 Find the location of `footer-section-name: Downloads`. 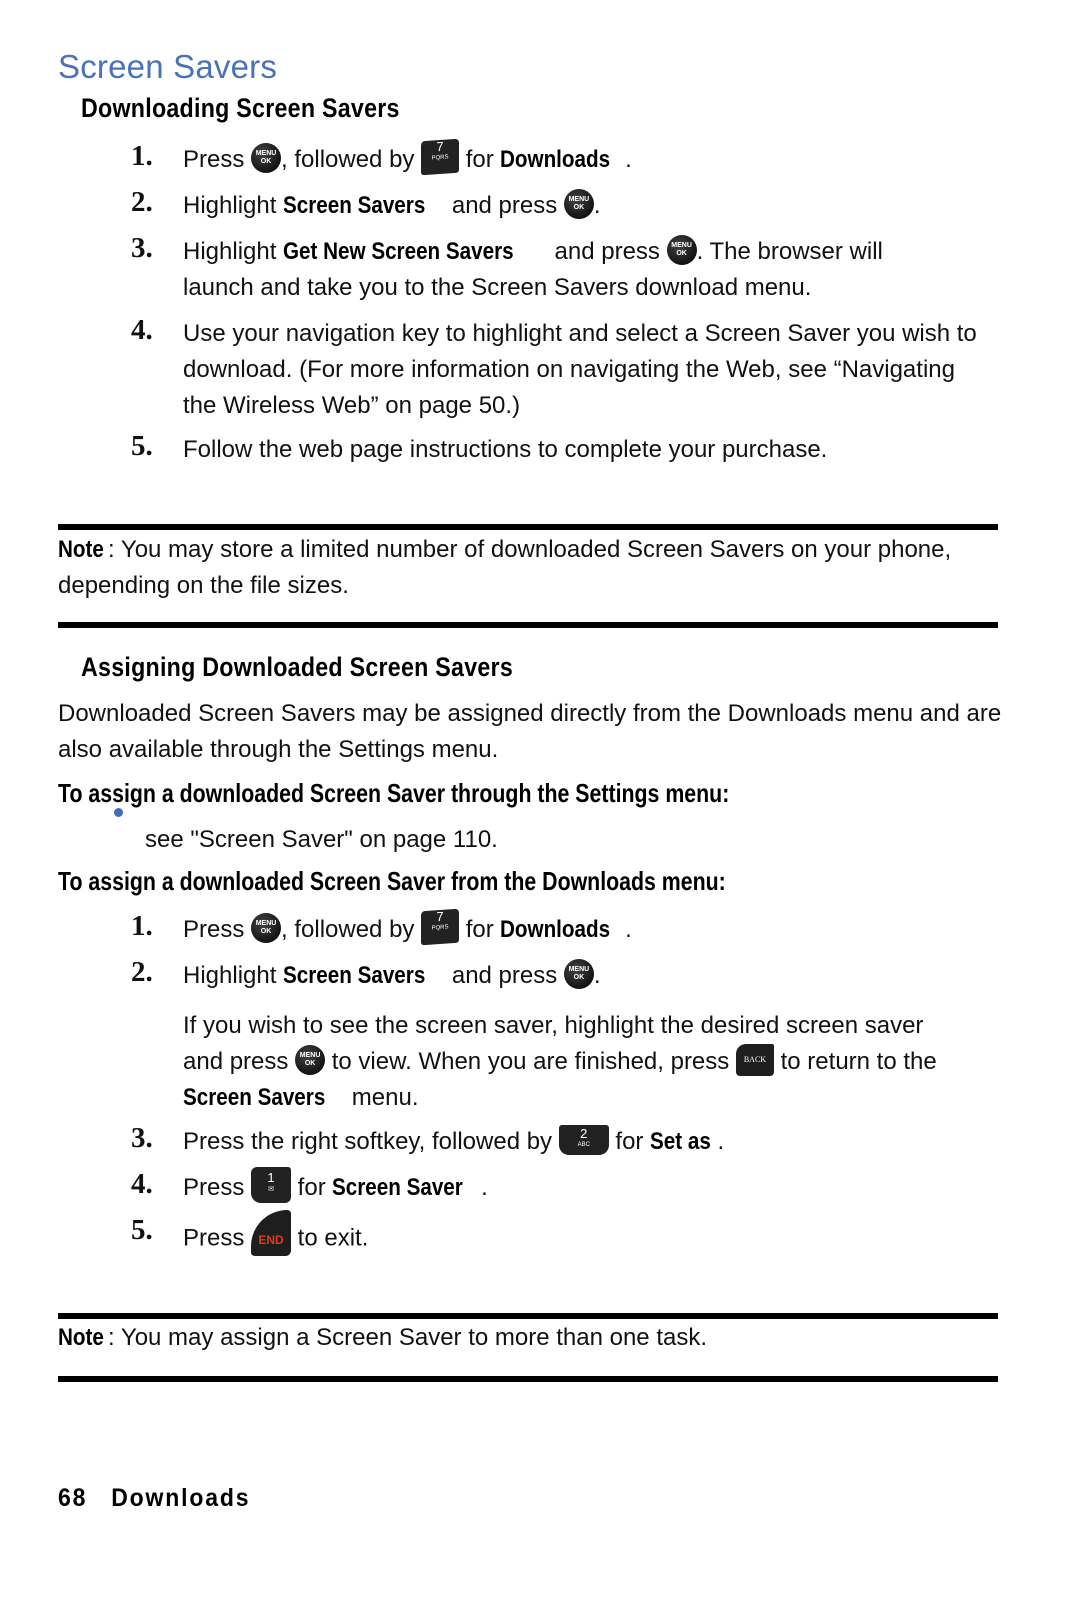

footer-section-name: Downloads is located at coordinates (181, 1498).